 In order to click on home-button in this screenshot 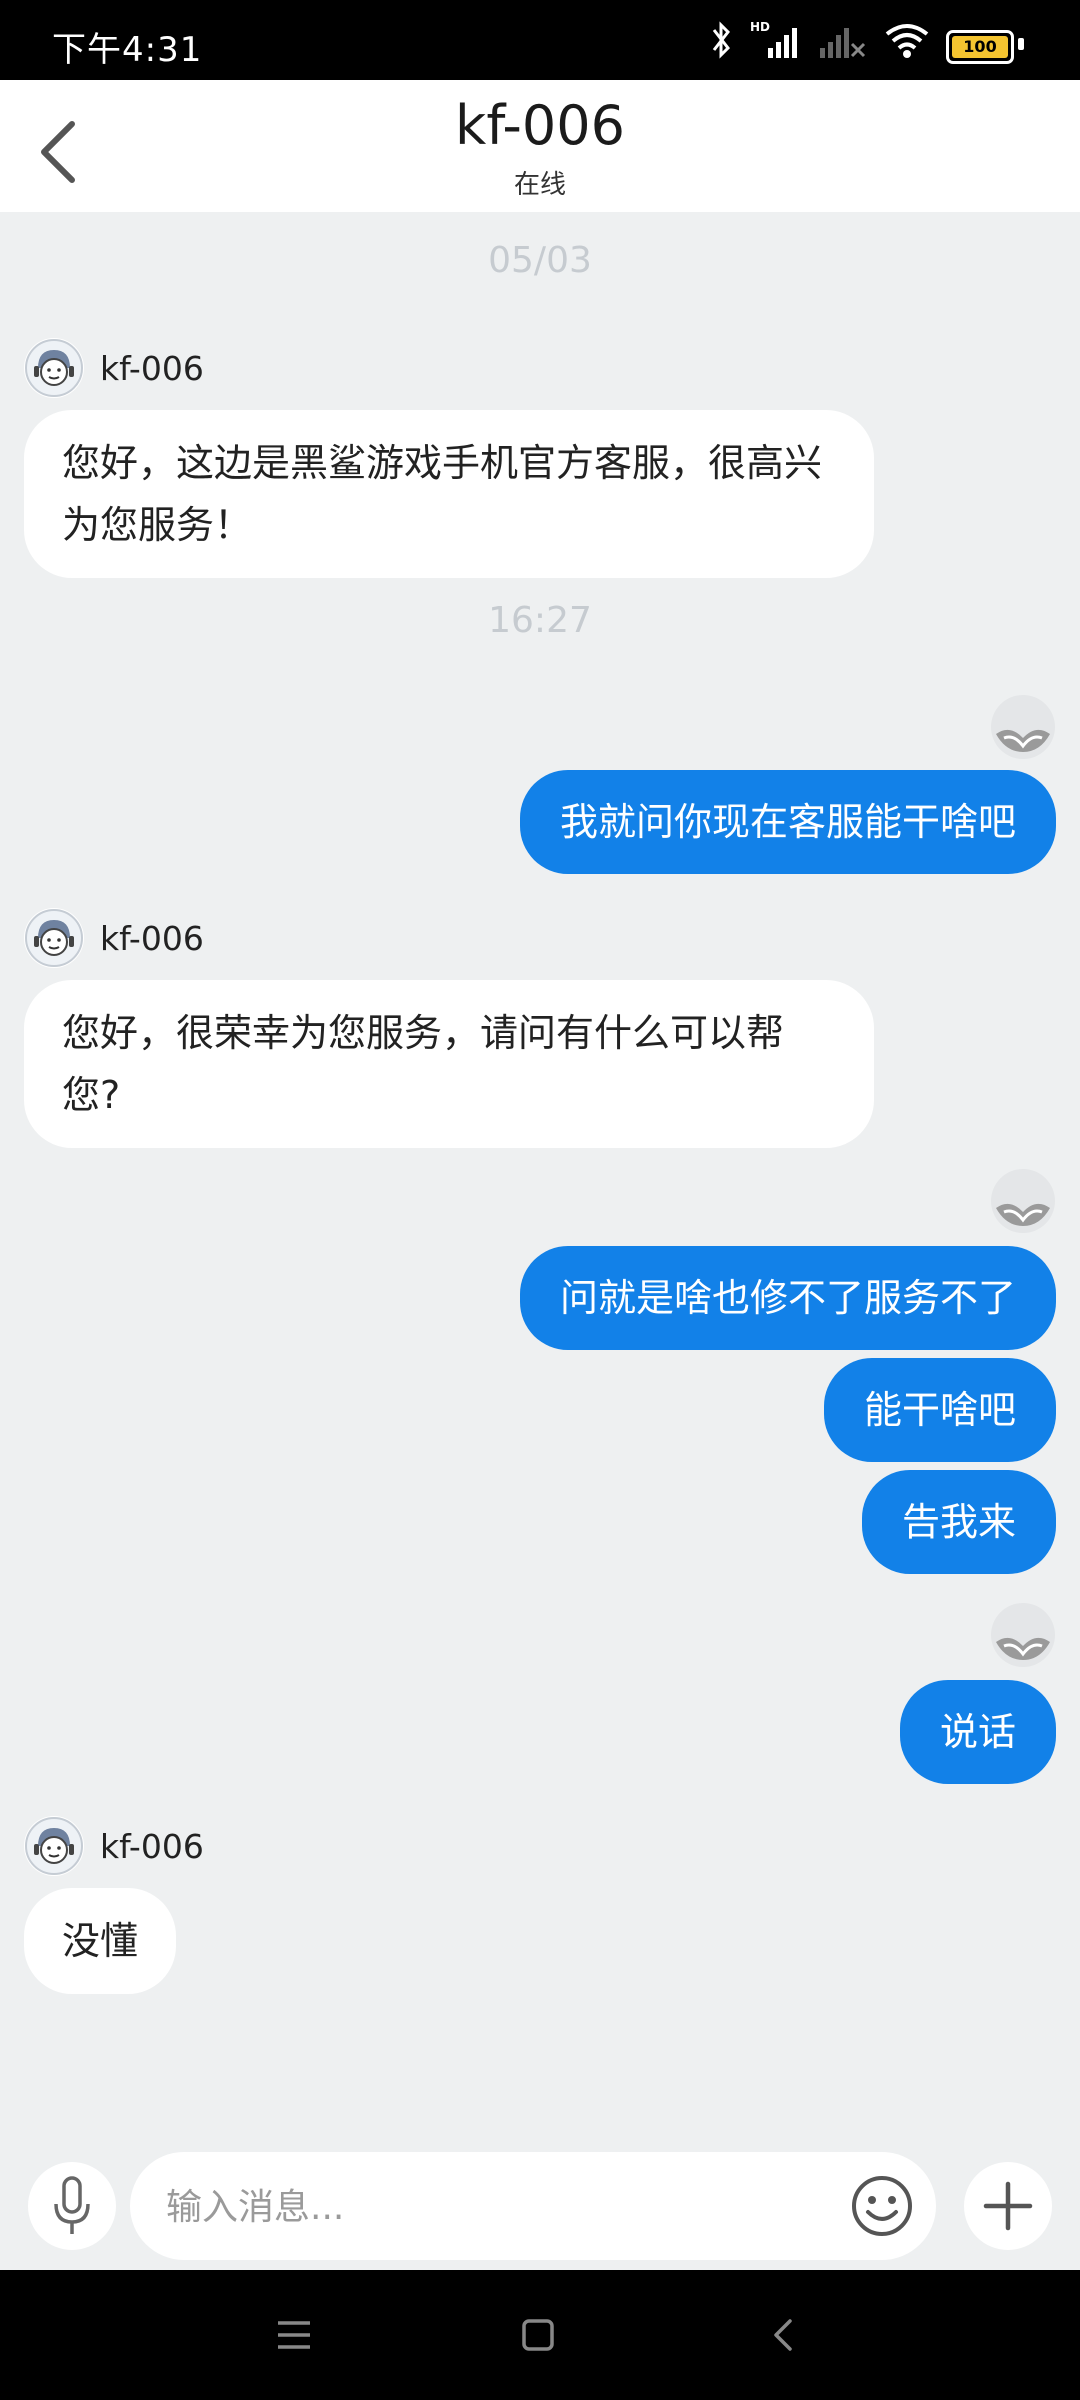, I will do `click(538, 2335)`.